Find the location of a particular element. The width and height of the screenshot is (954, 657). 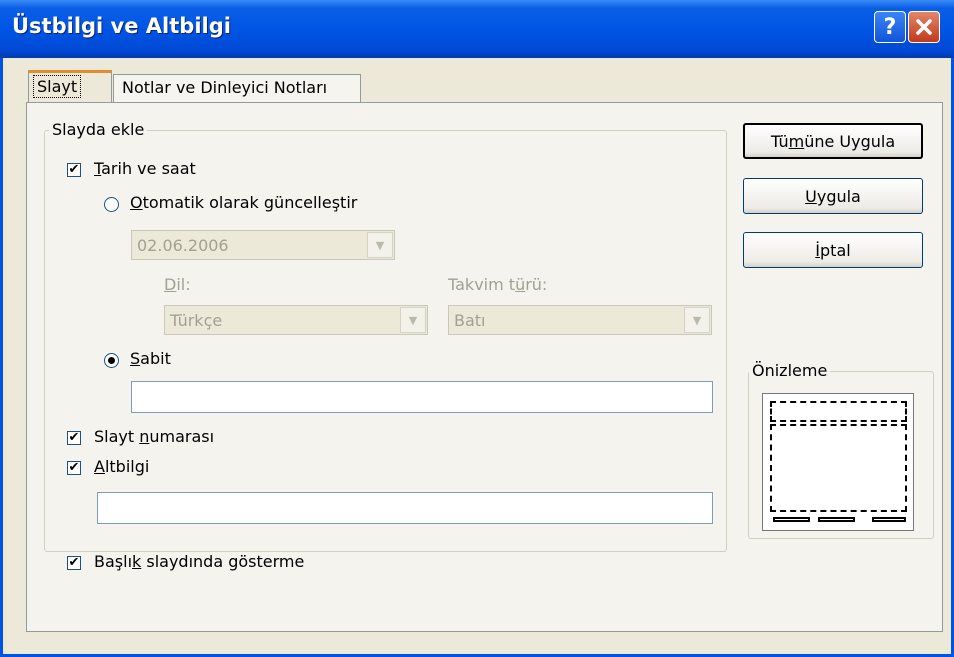

preview-number-placeholder is located at coordinates (889, 519).